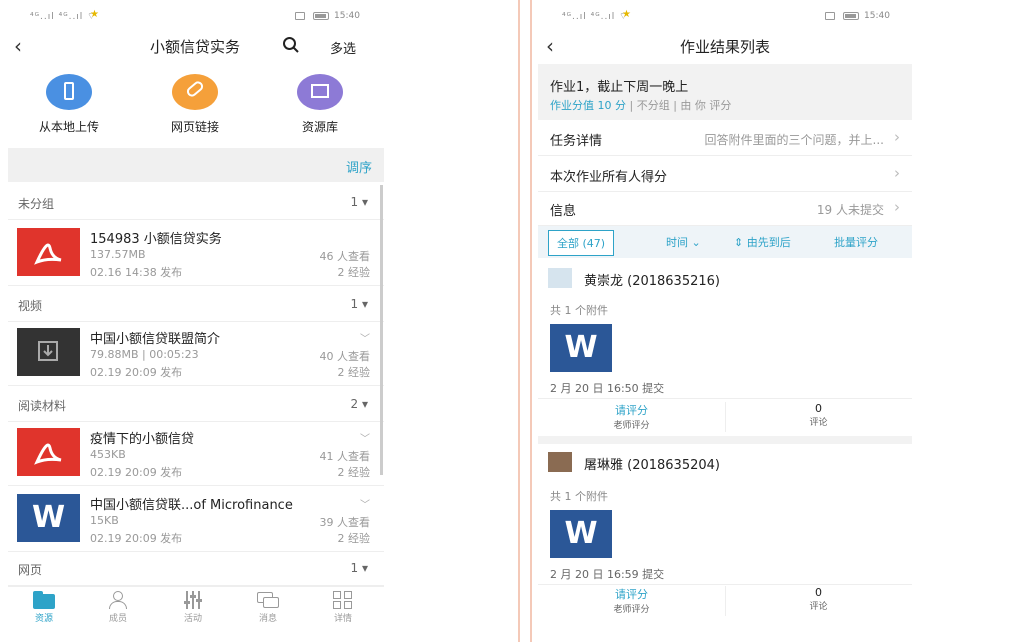 The image size is (1012, 642). Describe the element at coordinates (877, 16) in the screenshot. I see `status-time: 15:40` at that location.